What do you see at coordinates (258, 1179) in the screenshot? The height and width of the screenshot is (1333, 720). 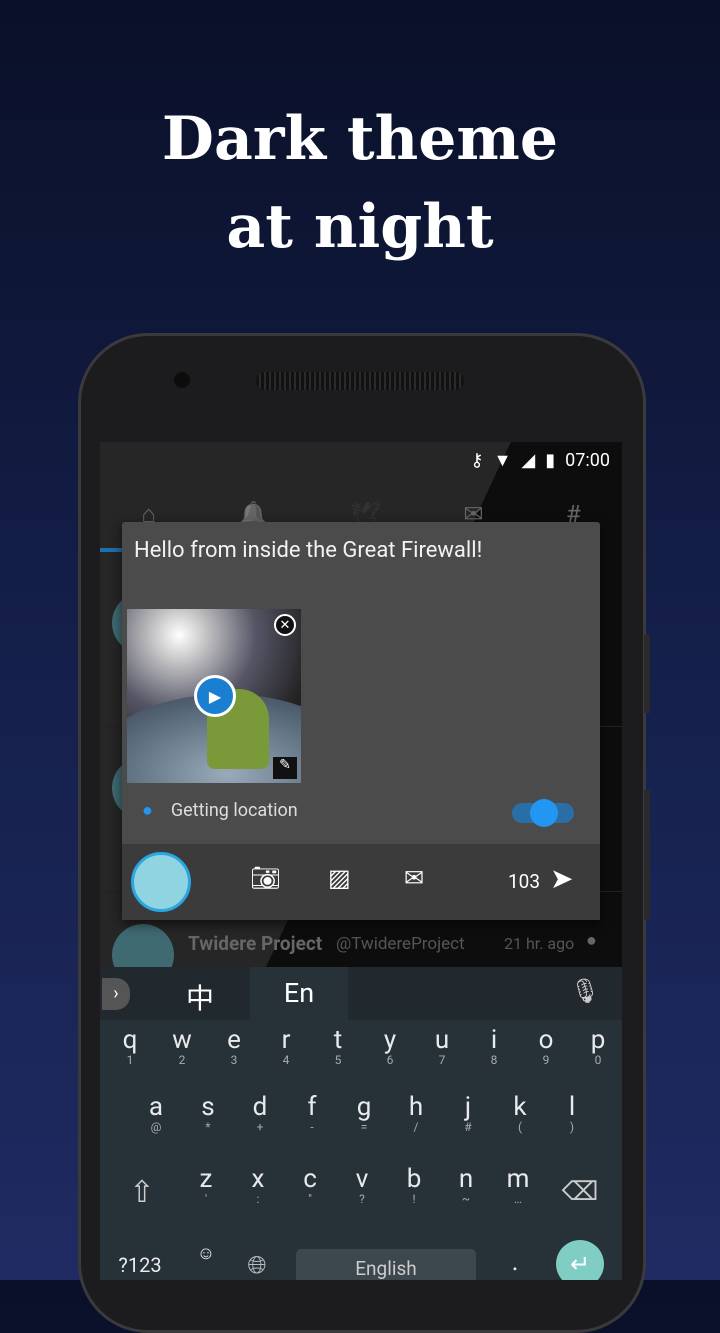 I see `key-letter: x` at bounding box center [258, 1179].